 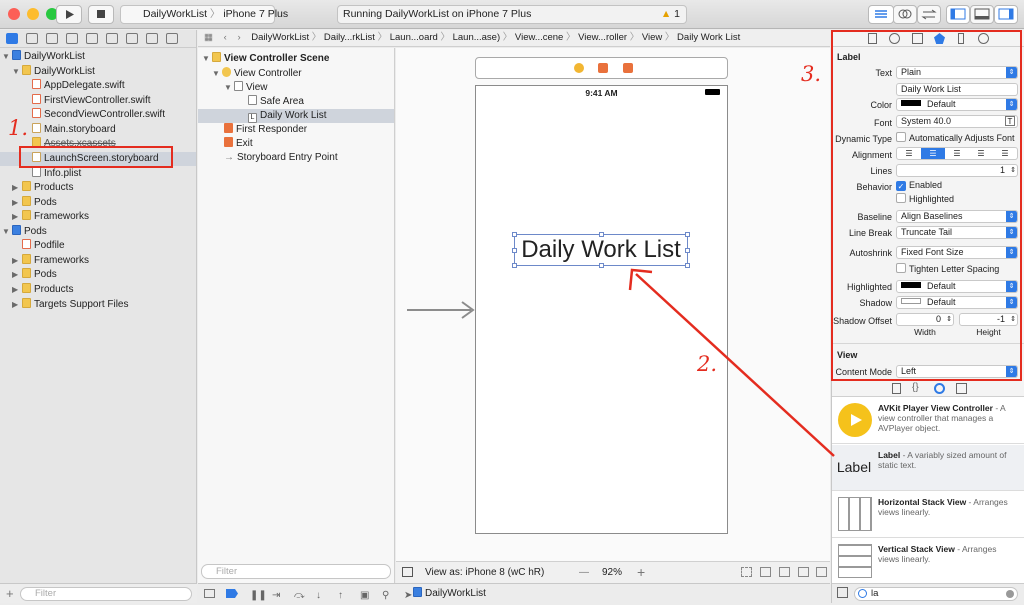 What do you see at coordinates (842, 592) in the screenshot?
I see `grid-view-icon` at bounding box center [842, 592].